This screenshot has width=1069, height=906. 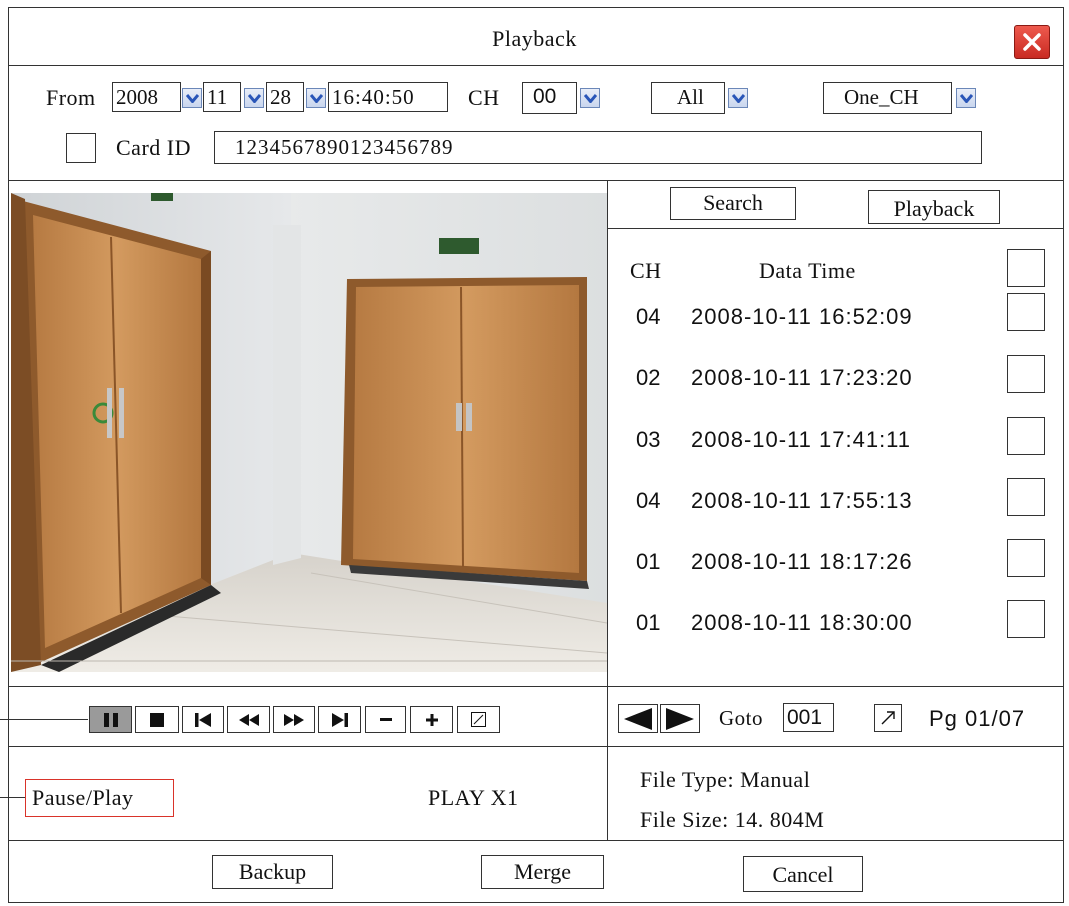 What do you see at coordinates (272, 872) in the screenshot?
I see `backup-button: Backup` at bounding box center [272, 872].